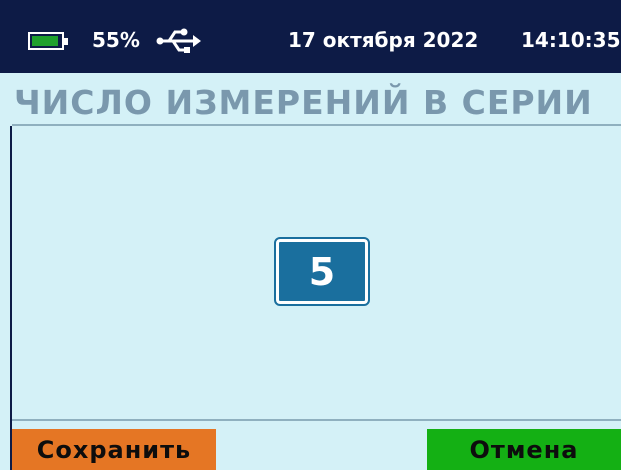 The height and width of the screenshot is (470, 621). I want to click on usb-icon, so click(178, 40).